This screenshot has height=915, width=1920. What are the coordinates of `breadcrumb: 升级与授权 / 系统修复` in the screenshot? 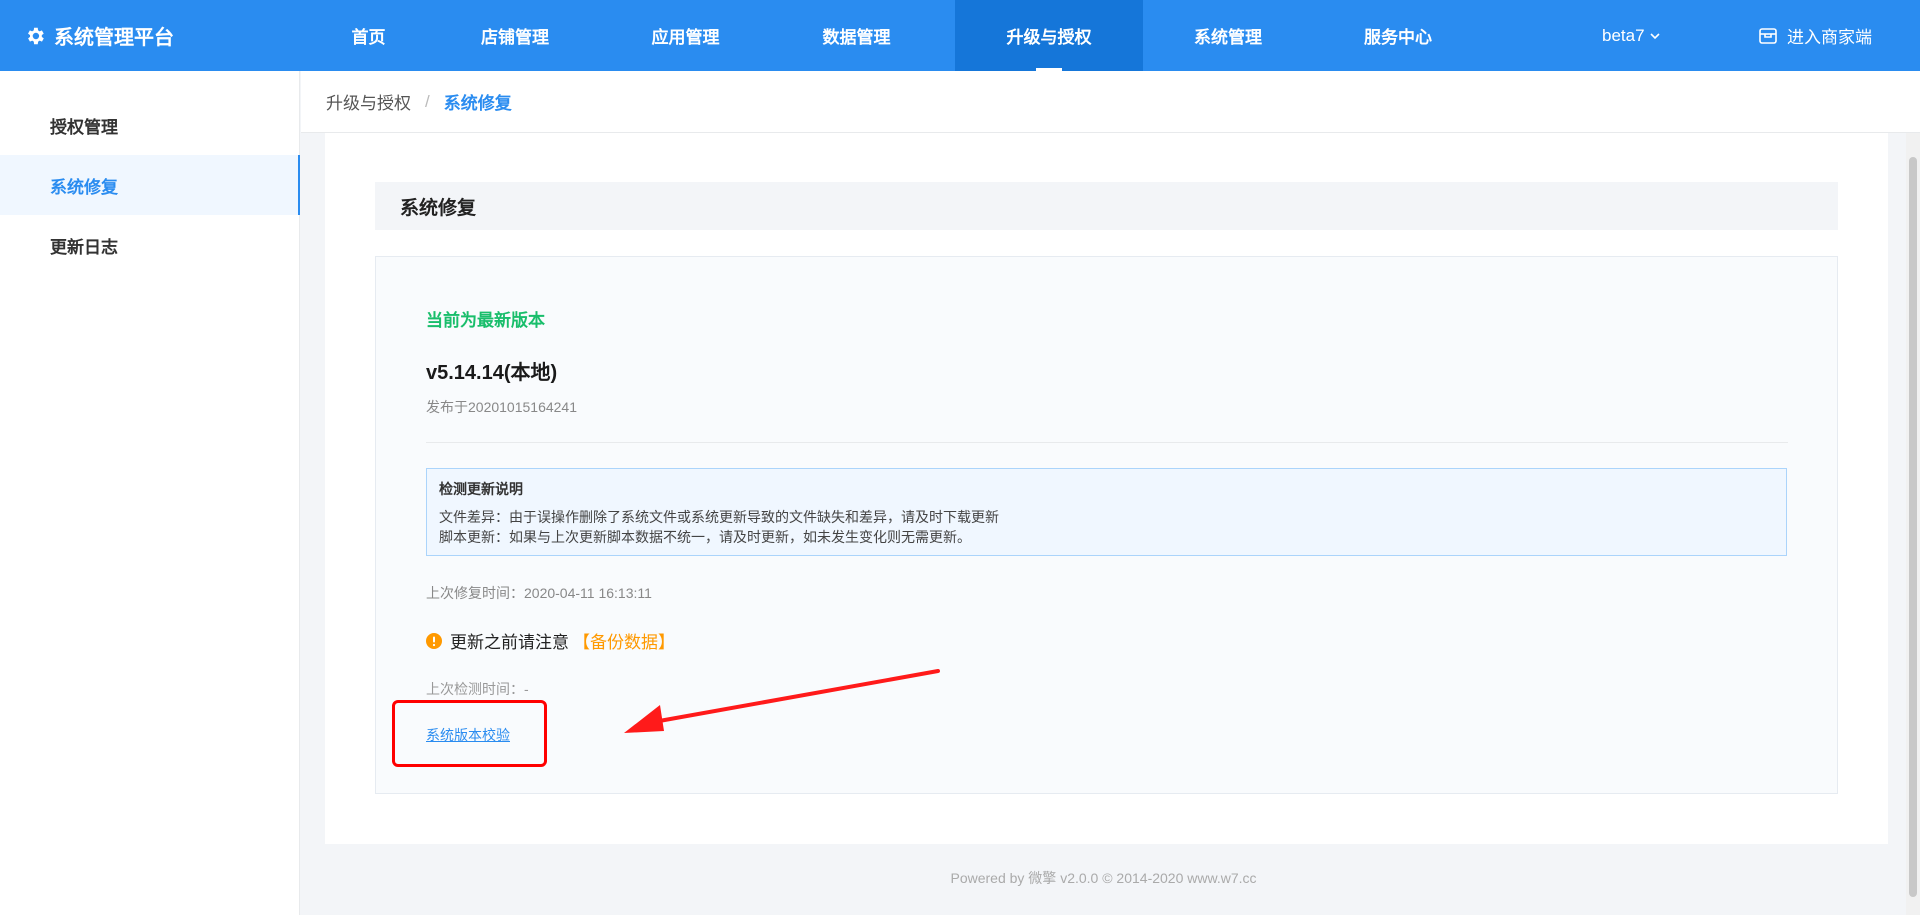 It's located at (1110, 102).